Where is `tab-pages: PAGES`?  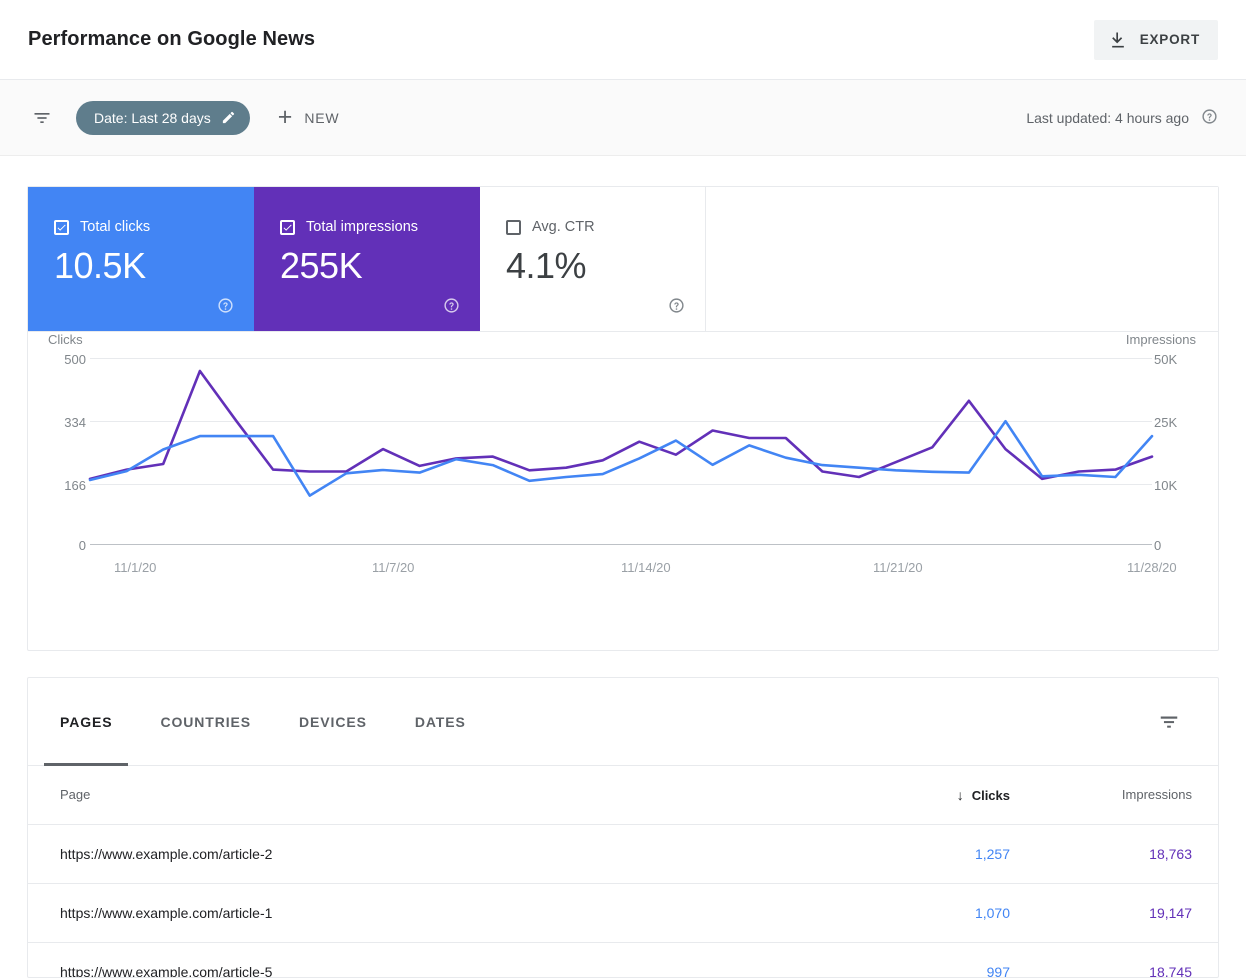
tab-pages: PAGES is located at coordinates (86, 722).